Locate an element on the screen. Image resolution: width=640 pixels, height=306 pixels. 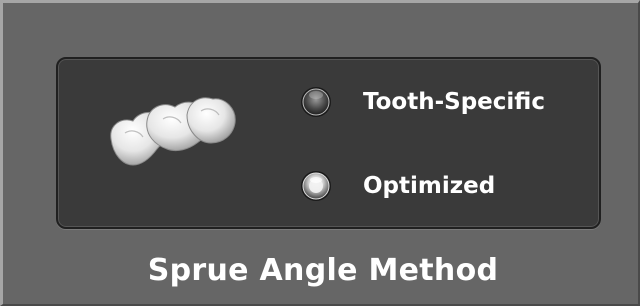
group-title: Sprue Angle Method is located at coordinates (323, 270).